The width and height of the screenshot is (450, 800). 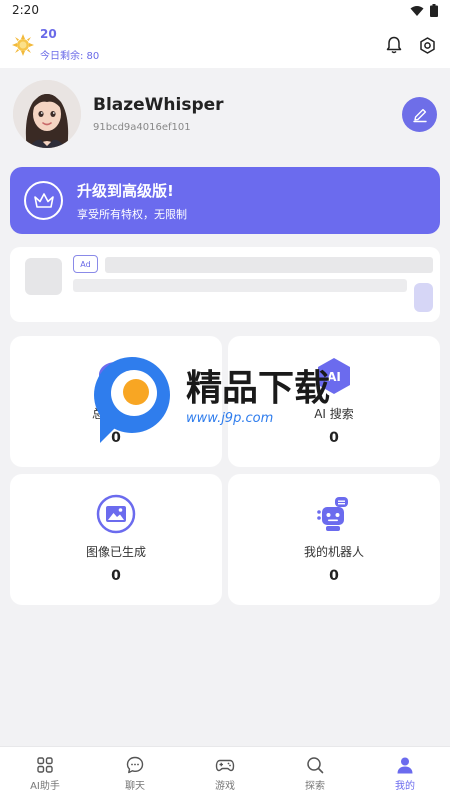 I want to click on profile-section: BlazeWhisper 91bcd9a4016ef101, so click(x=225, y=113).